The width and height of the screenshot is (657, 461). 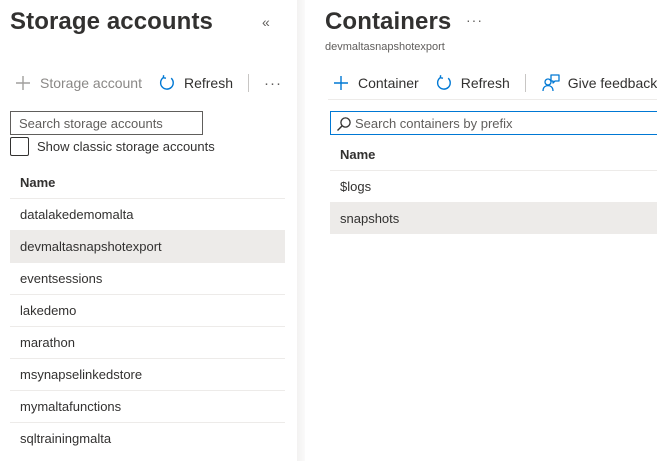 What do you see at coordinates (147, 406) in the screenshot?
I see `storage-account-row: mymaltafunctions` at bounding box center [147, 406].